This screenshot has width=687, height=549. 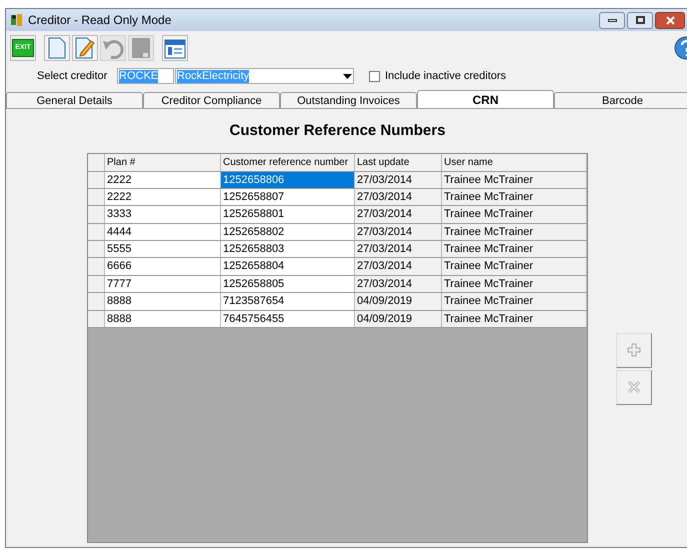 What do you see at coordinates (288, 214) in the screenshot?
I see `table-cell: 1252658801` at bounding box center [288, 214].